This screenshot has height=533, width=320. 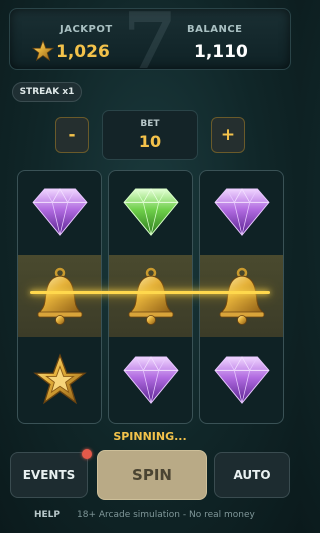 I want to click on reel-1-symbol-bottom, so click(x=59, y=380).